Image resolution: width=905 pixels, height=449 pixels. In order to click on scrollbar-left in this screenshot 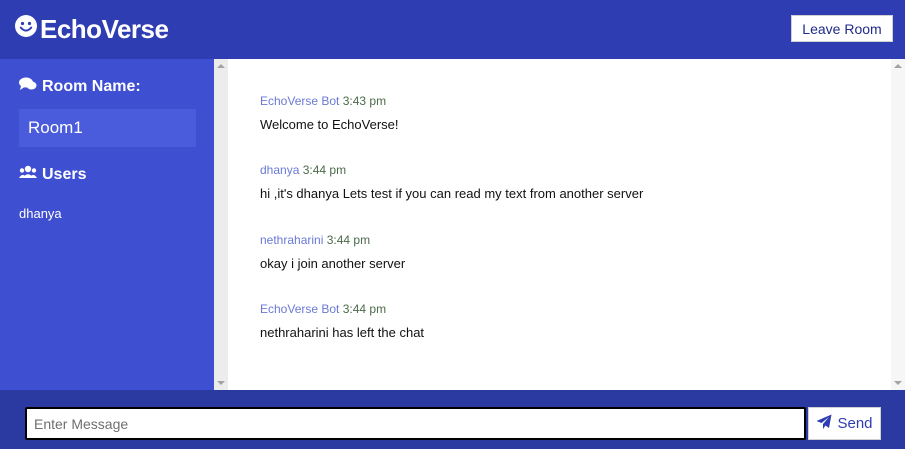, I will do `click(221, 224)`.